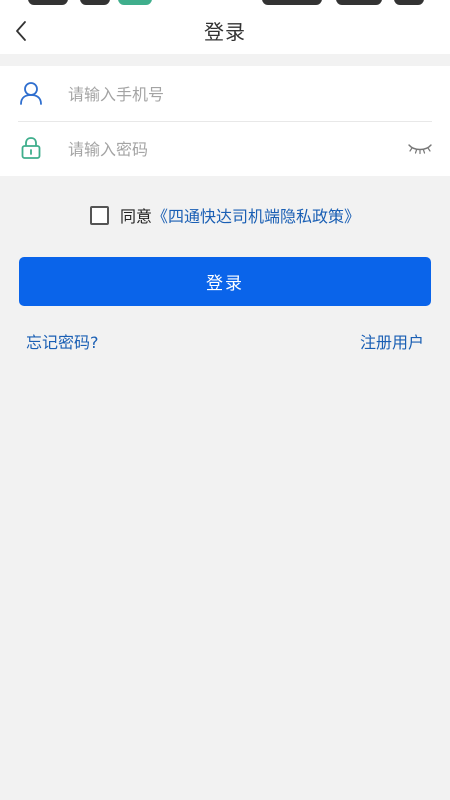 The width and height of the screenshot is (450, 800). What do you see at coordinates (225, 4) in the screenshot?
I see `status-bar` at bounding box center [225, 4].